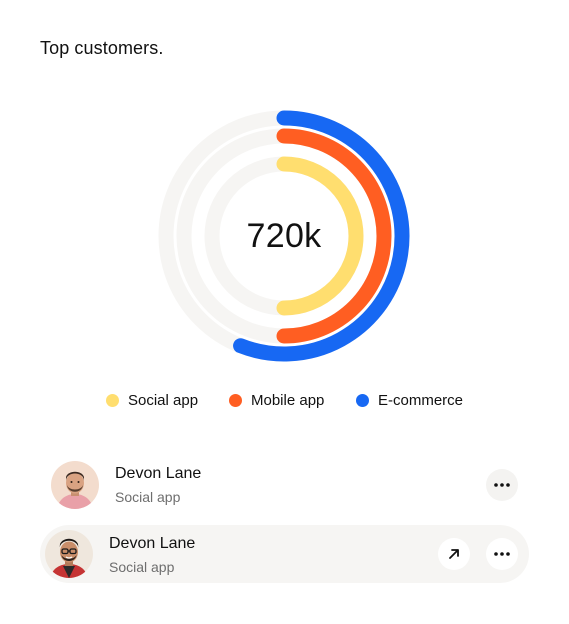 This screenshot has height=624, width=569. Describe the element at coordinates (362, 400) in the screenshot. I see `legend-dot-e-commerce` at that location.